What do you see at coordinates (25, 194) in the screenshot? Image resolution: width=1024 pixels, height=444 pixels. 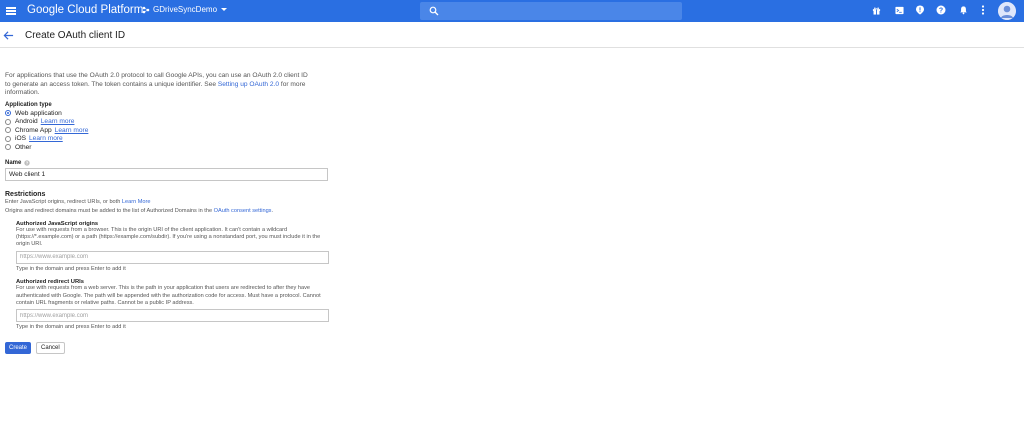 I see `restrictions-title: Restrictions` at bounding box center [25, 194].